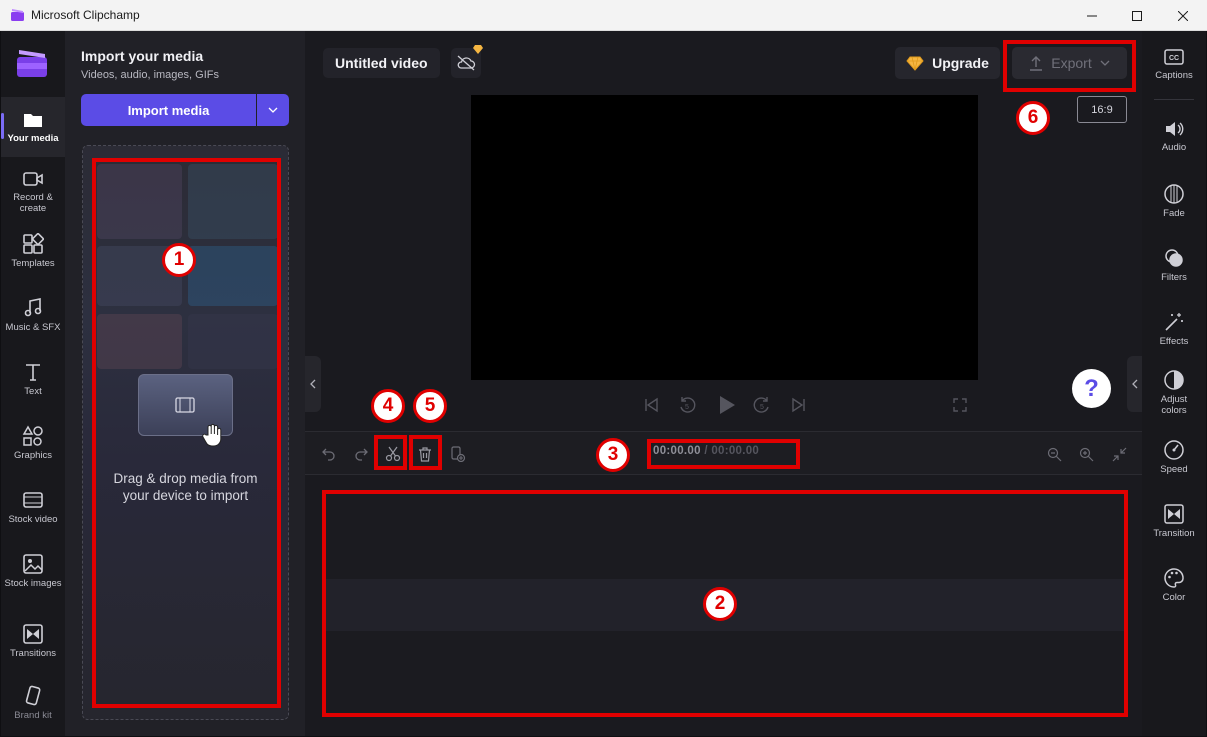  Describe the element at coordinates (33, 519) in the screenshot. I see `nav-label: Stock video` at that location.